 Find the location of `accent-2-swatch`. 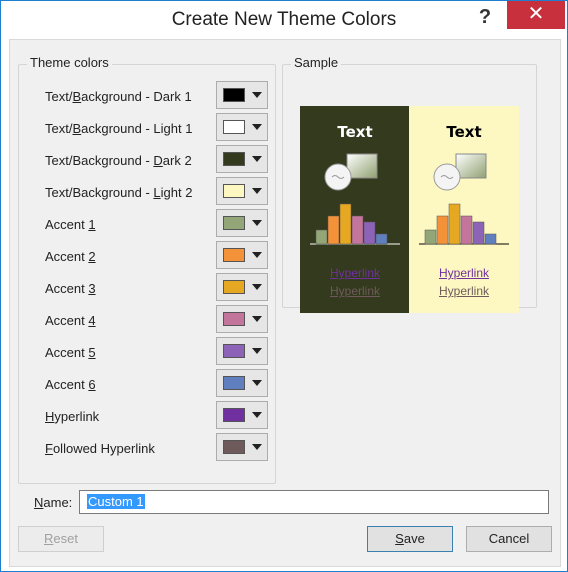

accent-2-swatch is located at coordinates (234, 255).